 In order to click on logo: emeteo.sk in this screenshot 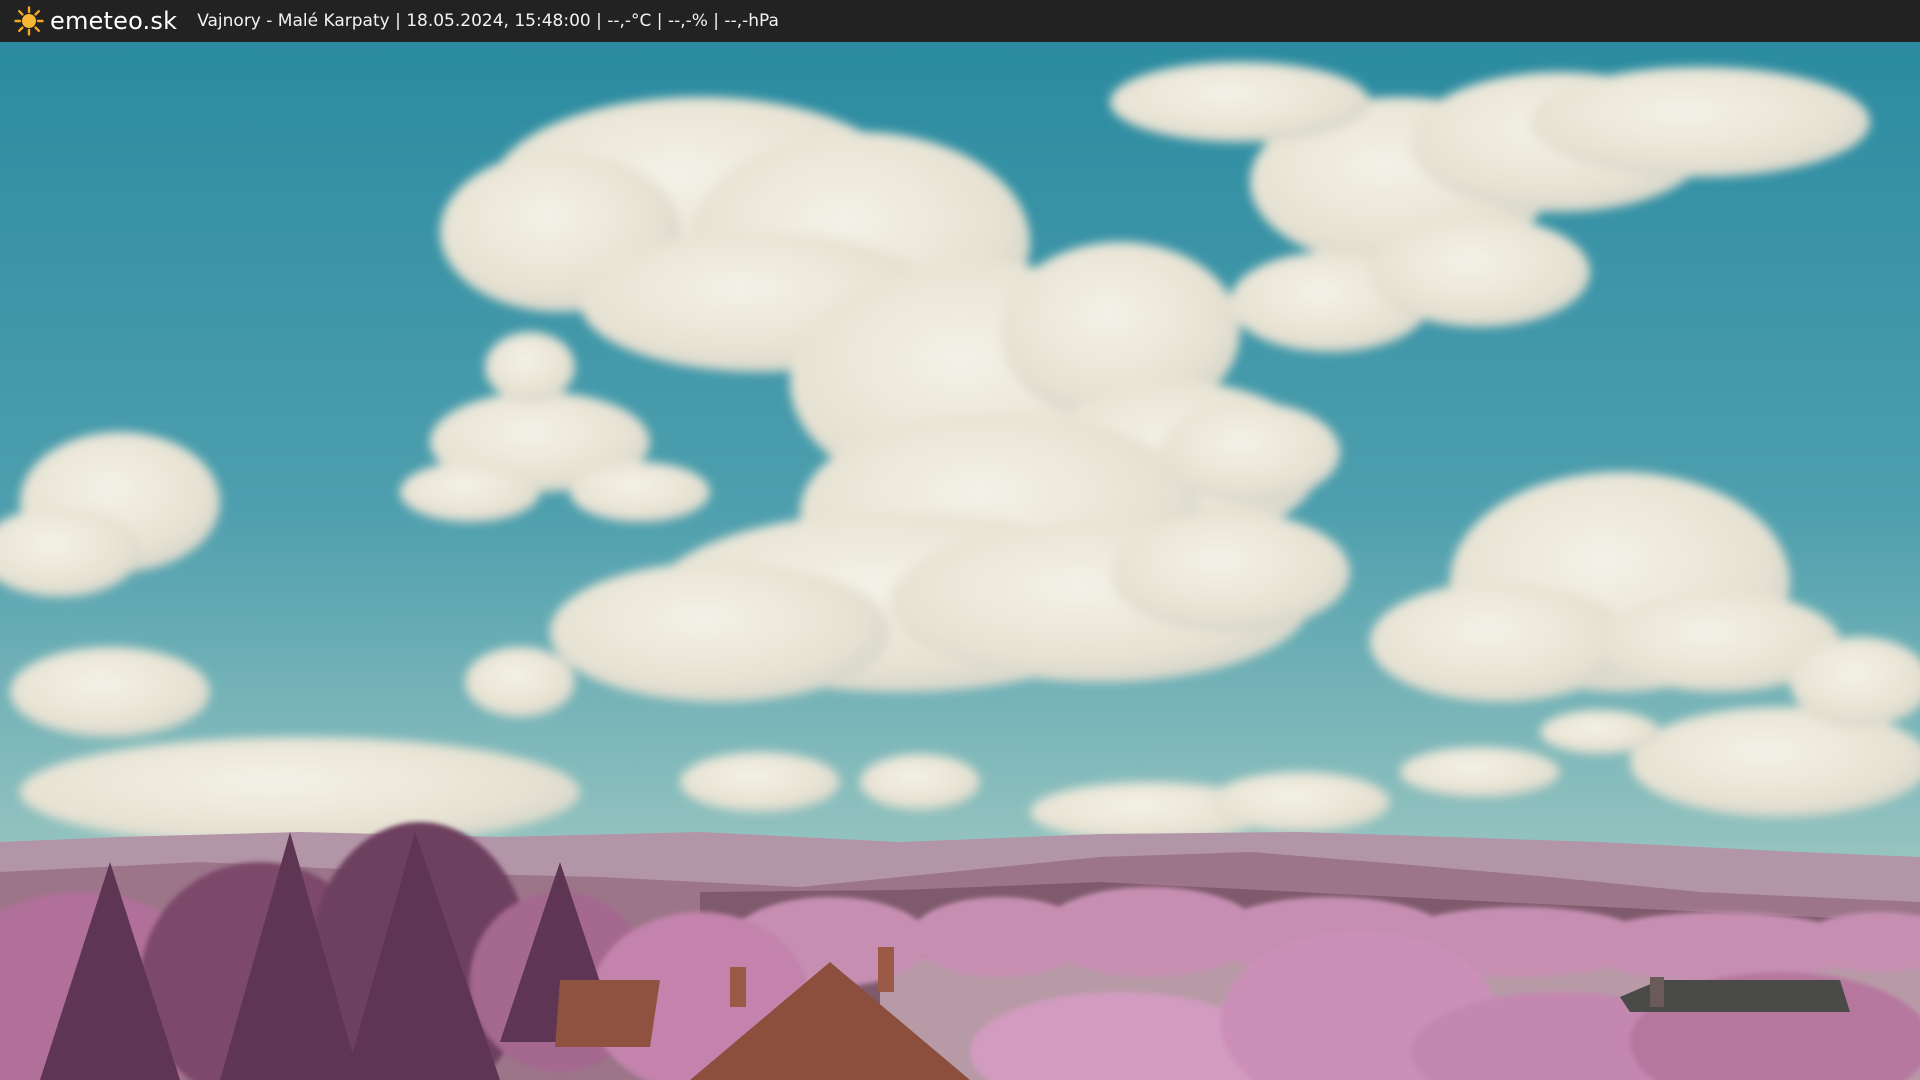, I will do `click(95, 21)`.